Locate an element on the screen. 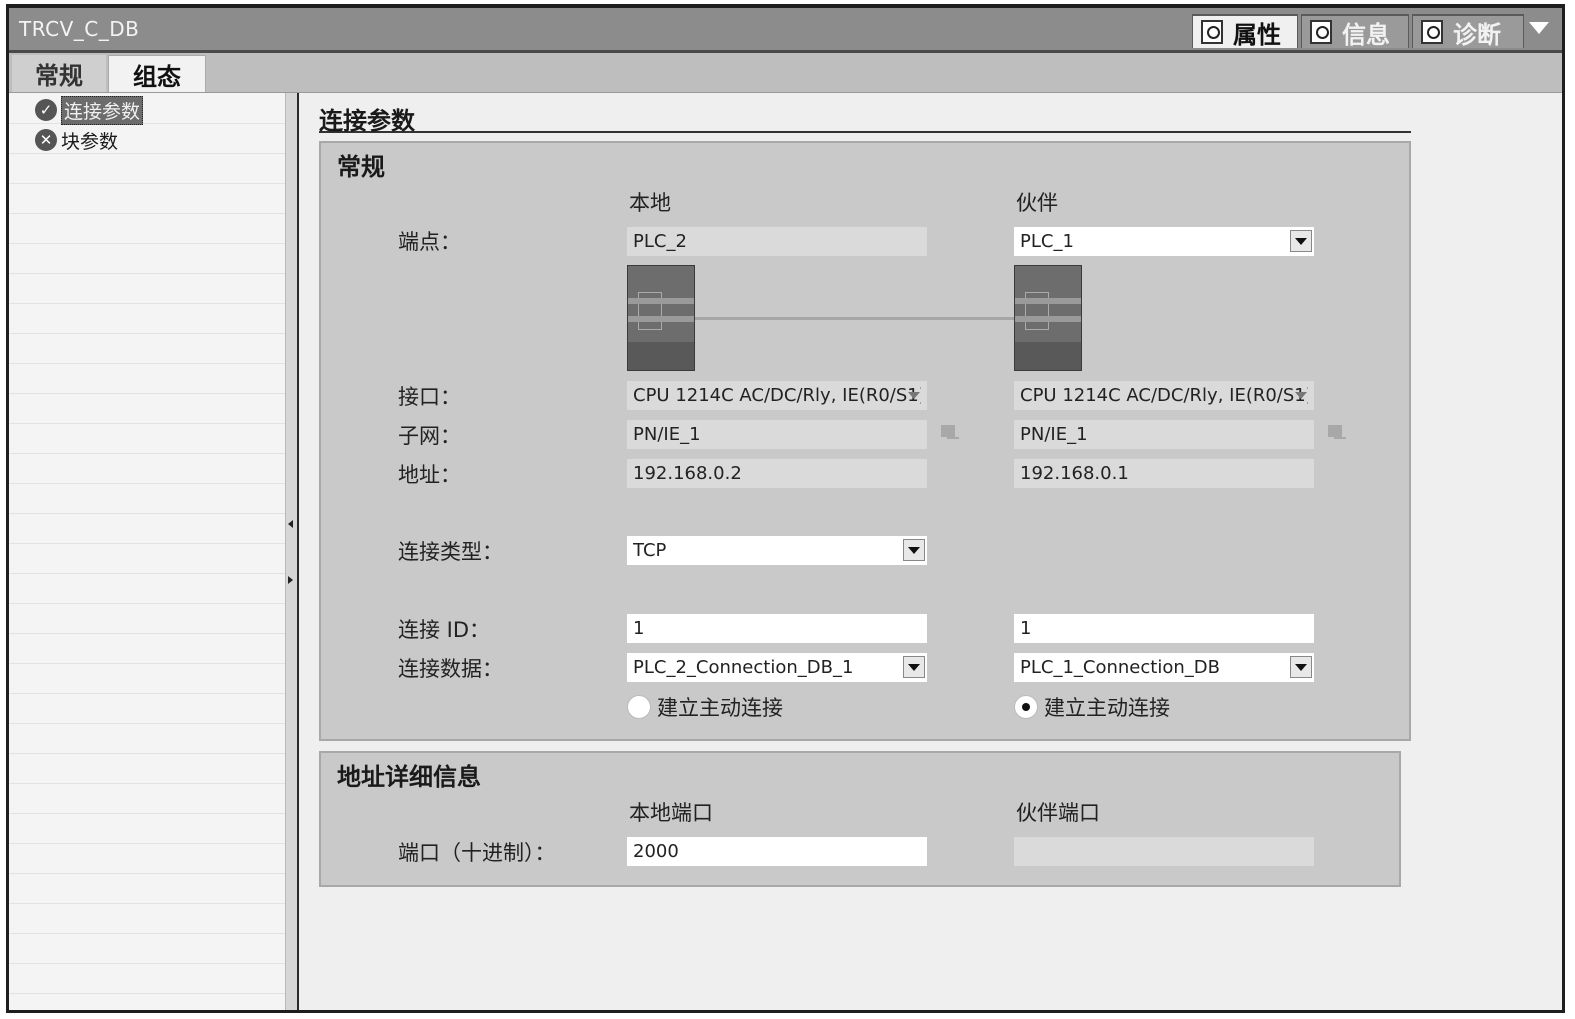  section-title: 连接参数 is located at coordinates (865, 118).